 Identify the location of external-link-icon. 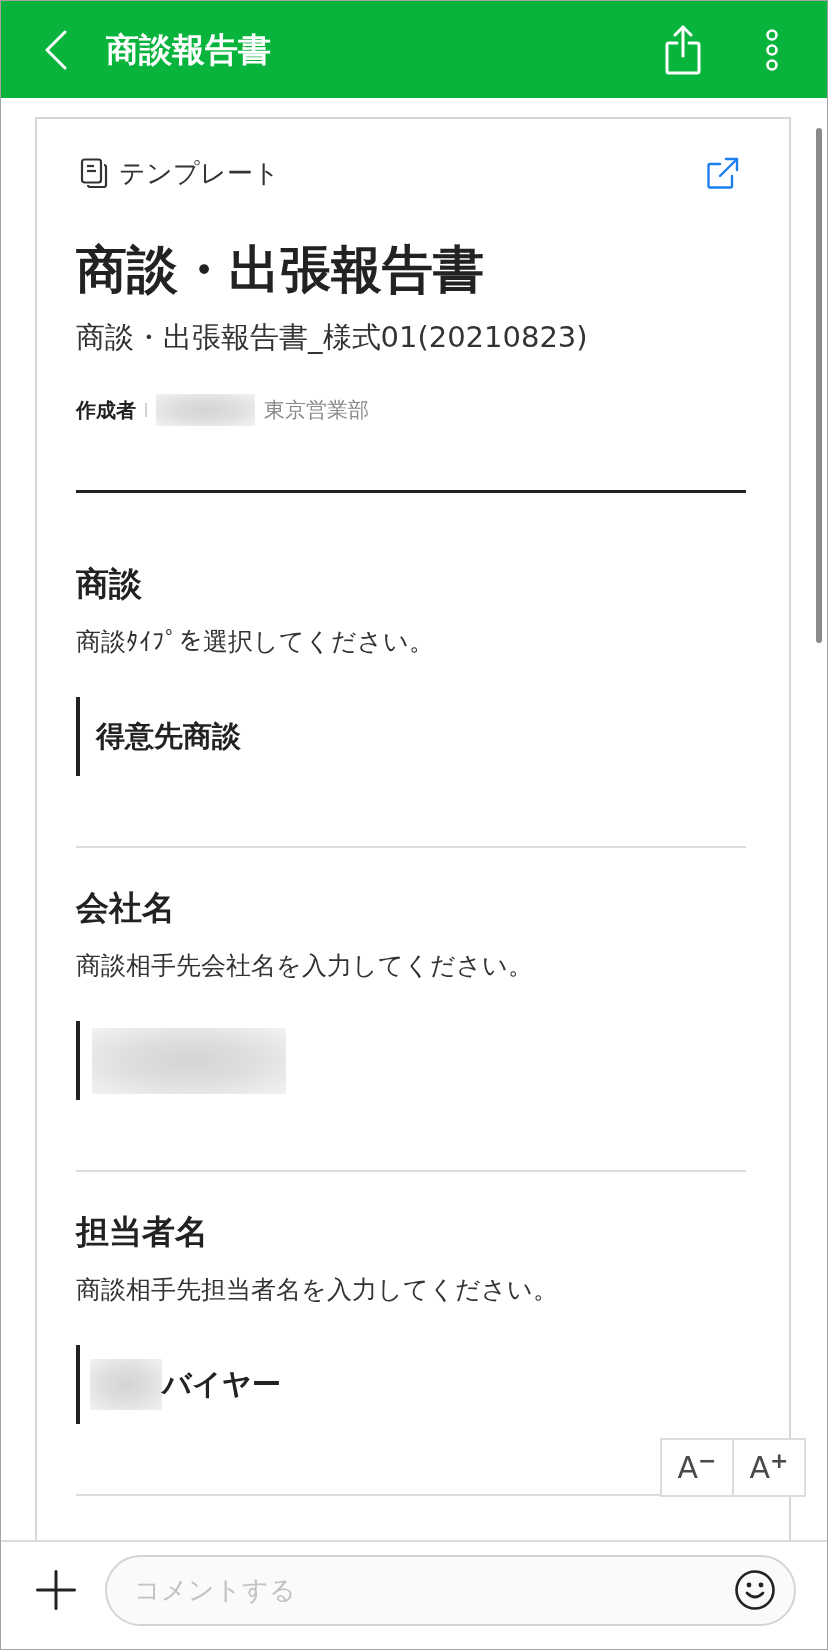
(723, 173).